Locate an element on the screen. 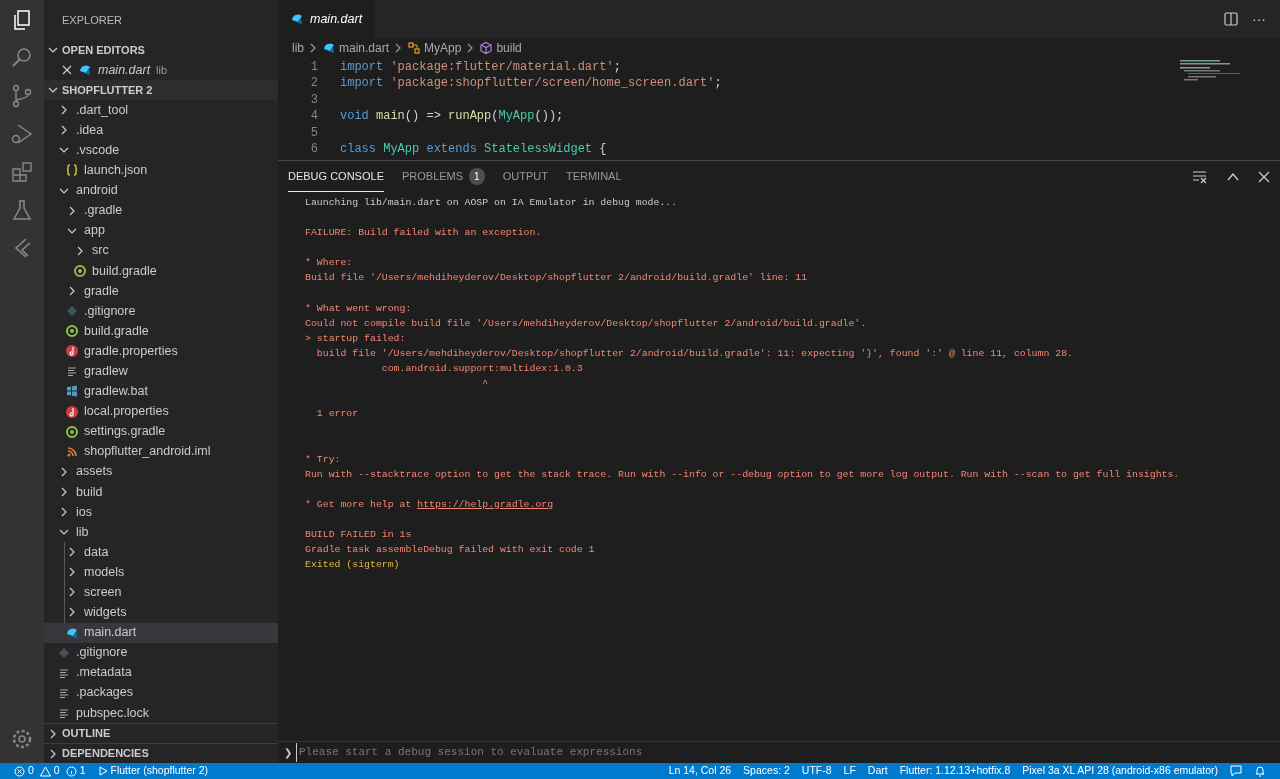 The height and width of the screenshot is (779, 1280). status-item: Dart is located at coordinates (877, 771).